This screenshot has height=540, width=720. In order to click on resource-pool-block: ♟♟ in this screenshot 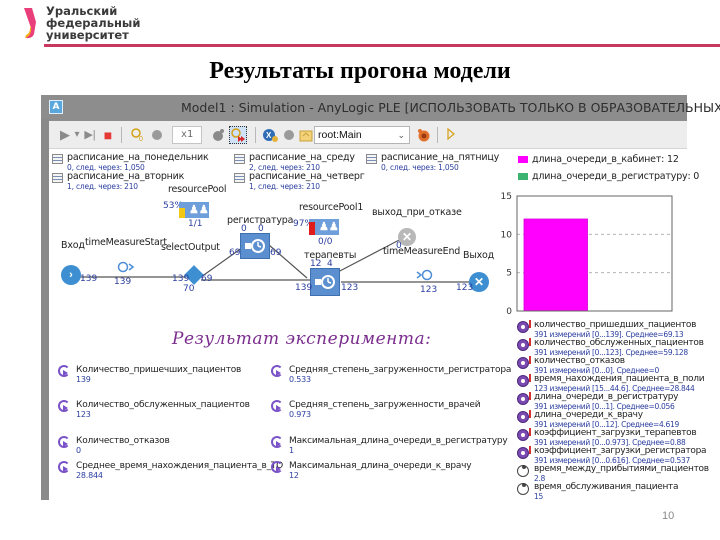, I will do `click(194, 210)`.